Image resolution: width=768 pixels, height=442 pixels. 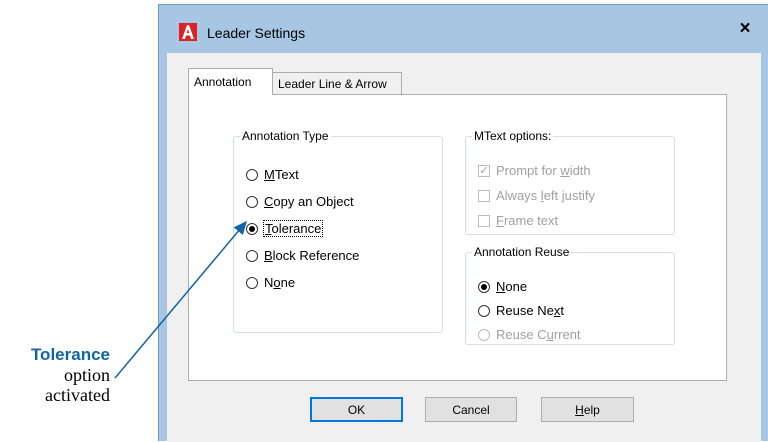 What do you see at coordinates (484, 170) in the screenshot?
I see `prompt-for-width-checkbox: ✓` at bounding box center [484, 170].